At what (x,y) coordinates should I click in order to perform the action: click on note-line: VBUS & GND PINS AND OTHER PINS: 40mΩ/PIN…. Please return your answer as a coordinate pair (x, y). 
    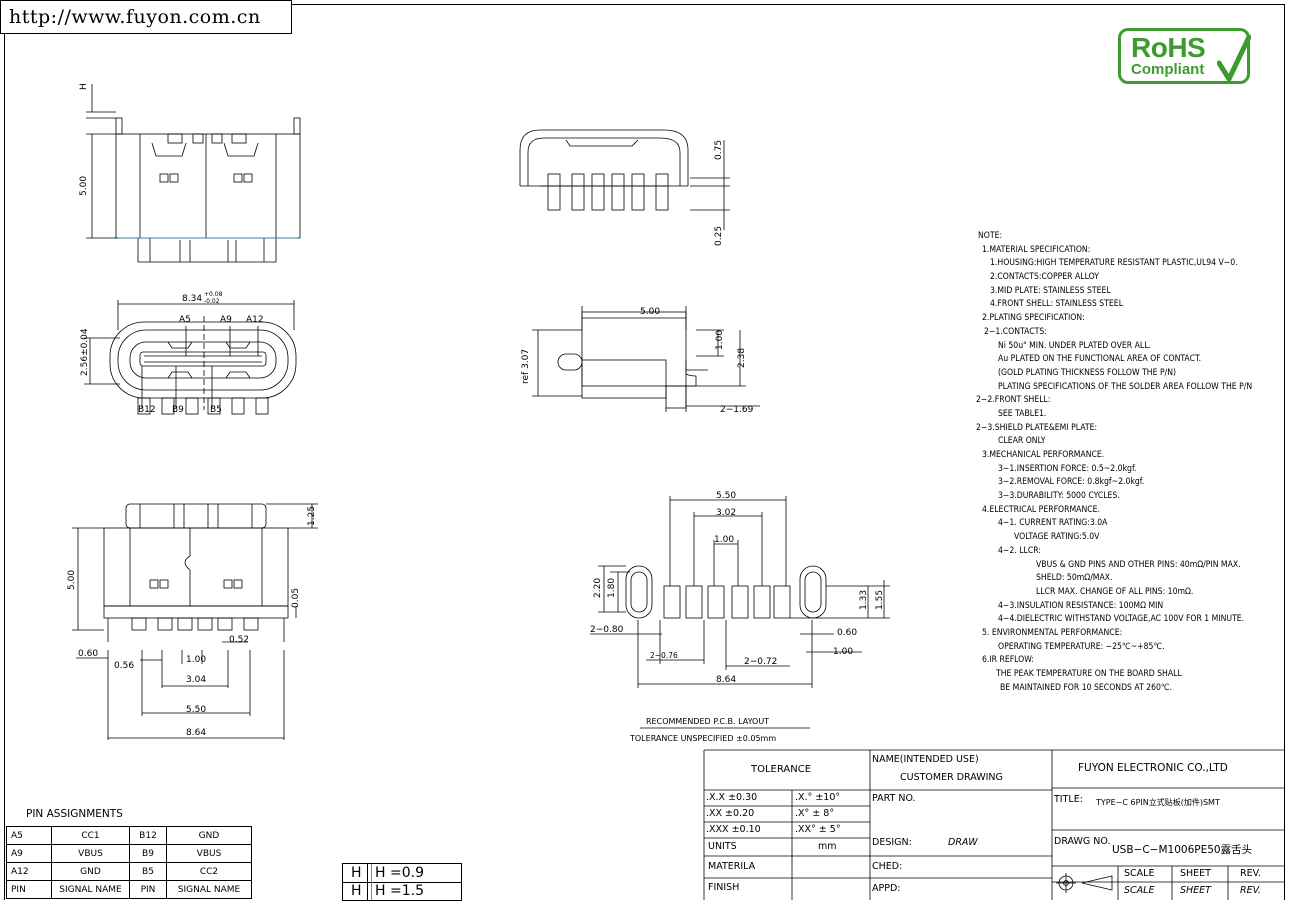
    Looking at the image, I should click on (1138, 564).